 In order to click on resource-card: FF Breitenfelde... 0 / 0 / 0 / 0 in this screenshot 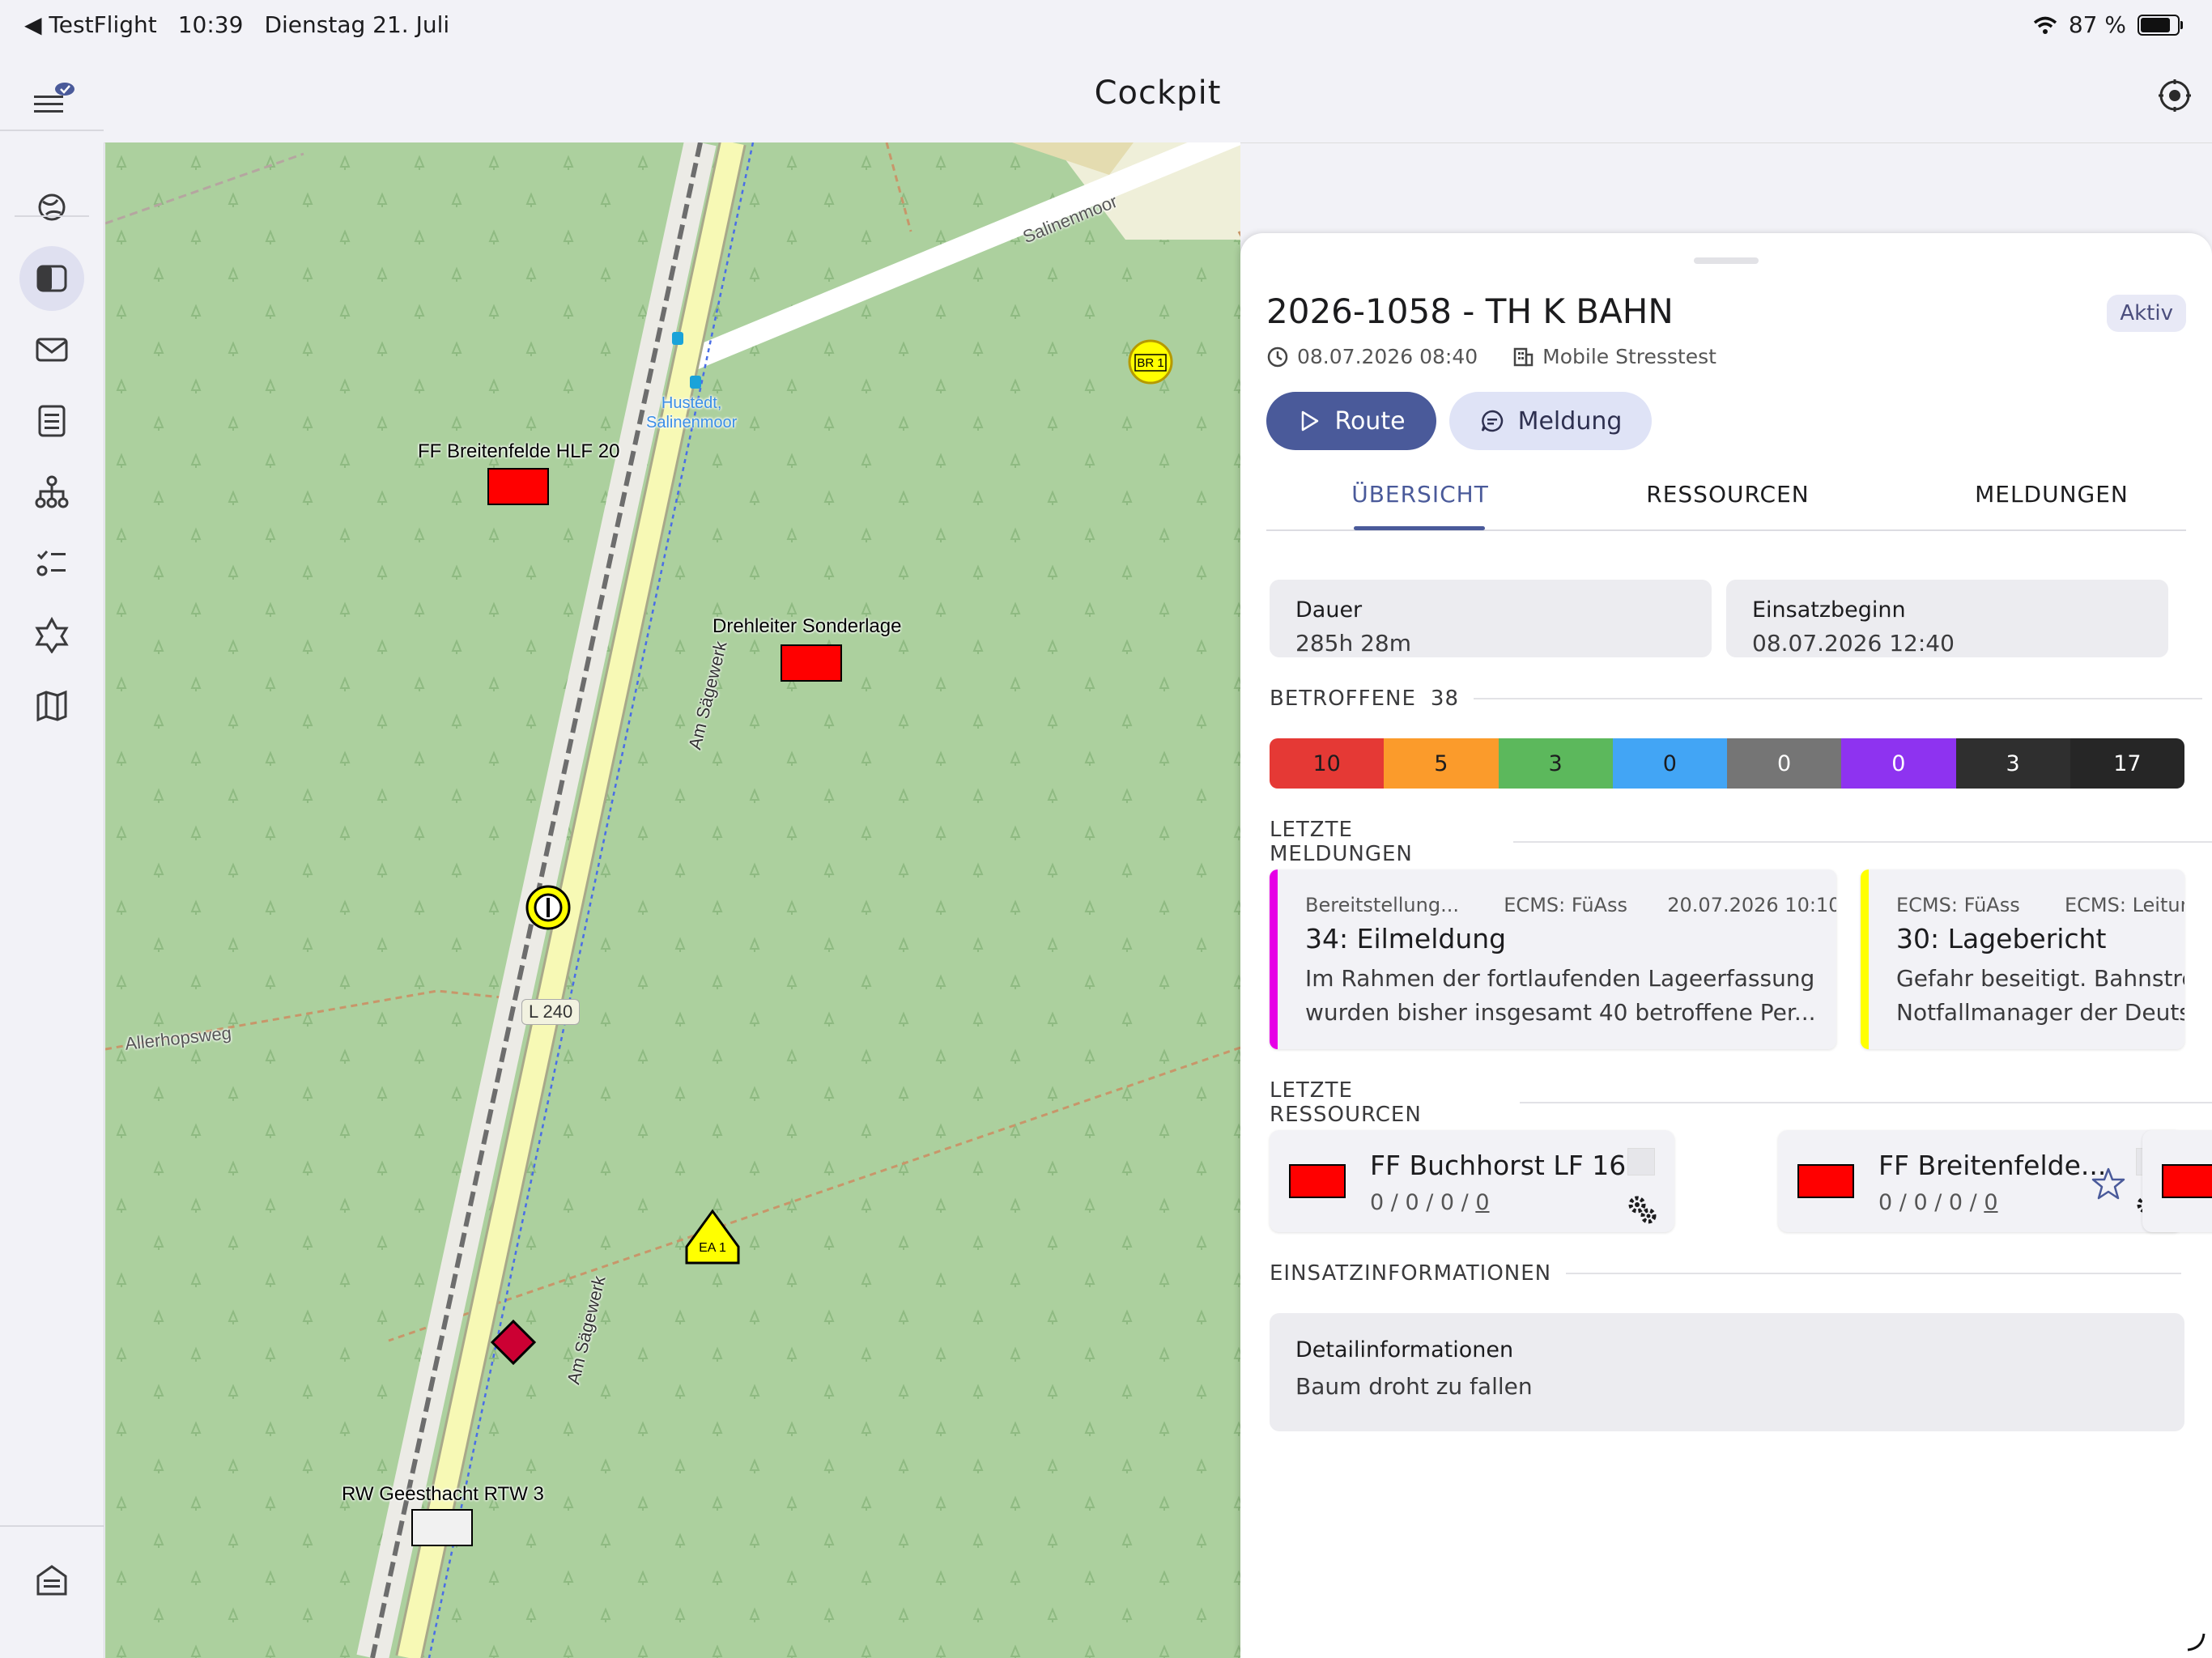, I will do `click(1981, 1181)`.